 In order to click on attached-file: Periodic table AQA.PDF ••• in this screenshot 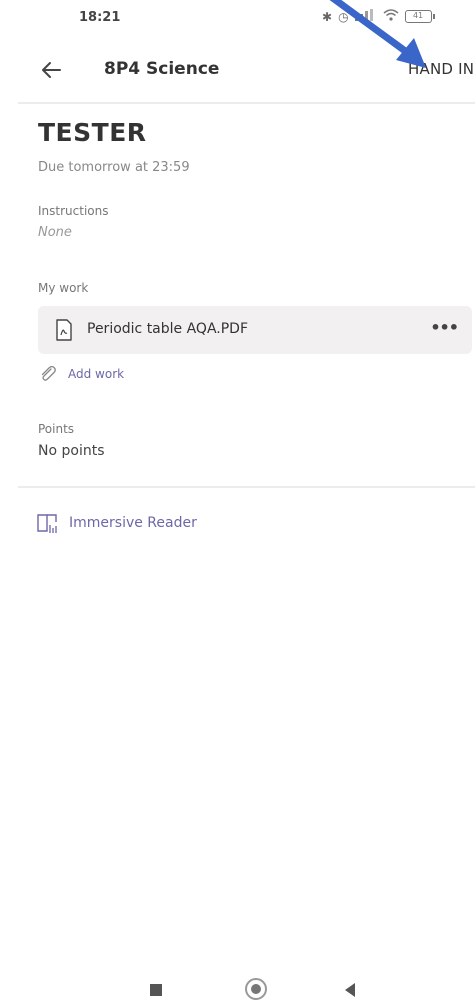, I will do `click(255, 330)`.